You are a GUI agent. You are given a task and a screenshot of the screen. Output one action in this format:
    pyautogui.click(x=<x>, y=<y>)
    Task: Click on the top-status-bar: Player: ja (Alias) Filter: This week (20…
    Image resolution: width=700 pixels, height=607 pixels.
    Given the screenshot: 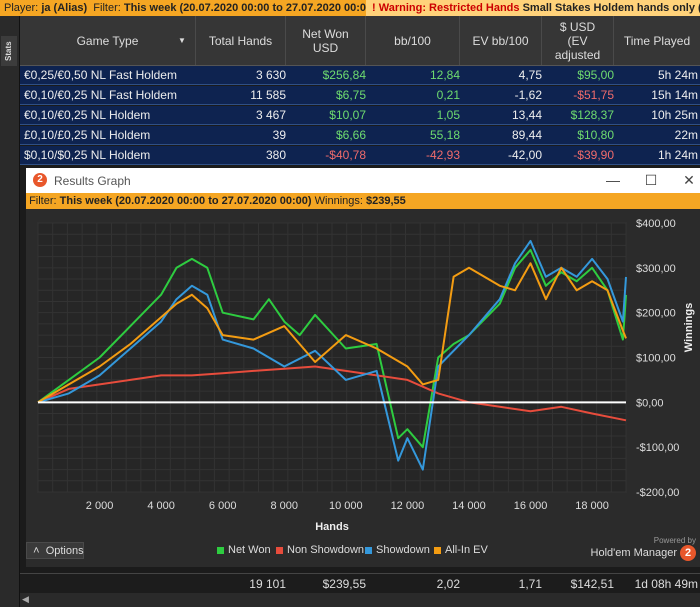 What is the action you would take?
    pyautogui.click(x=350, y=8)
    